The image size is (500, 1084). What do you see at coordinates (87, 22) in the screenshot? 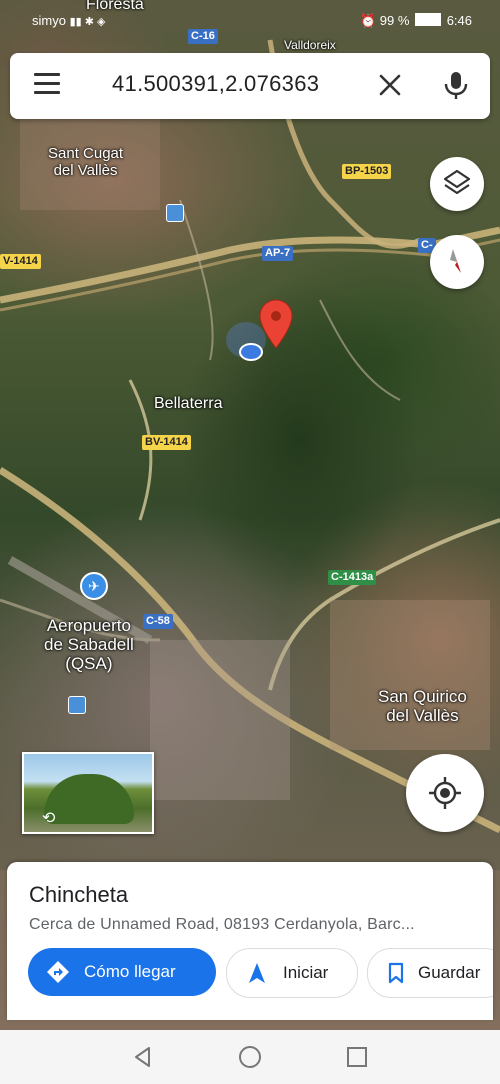
I see `signal-icon: ▮▮ ✱ ◈` at bounding box center [87, 22].